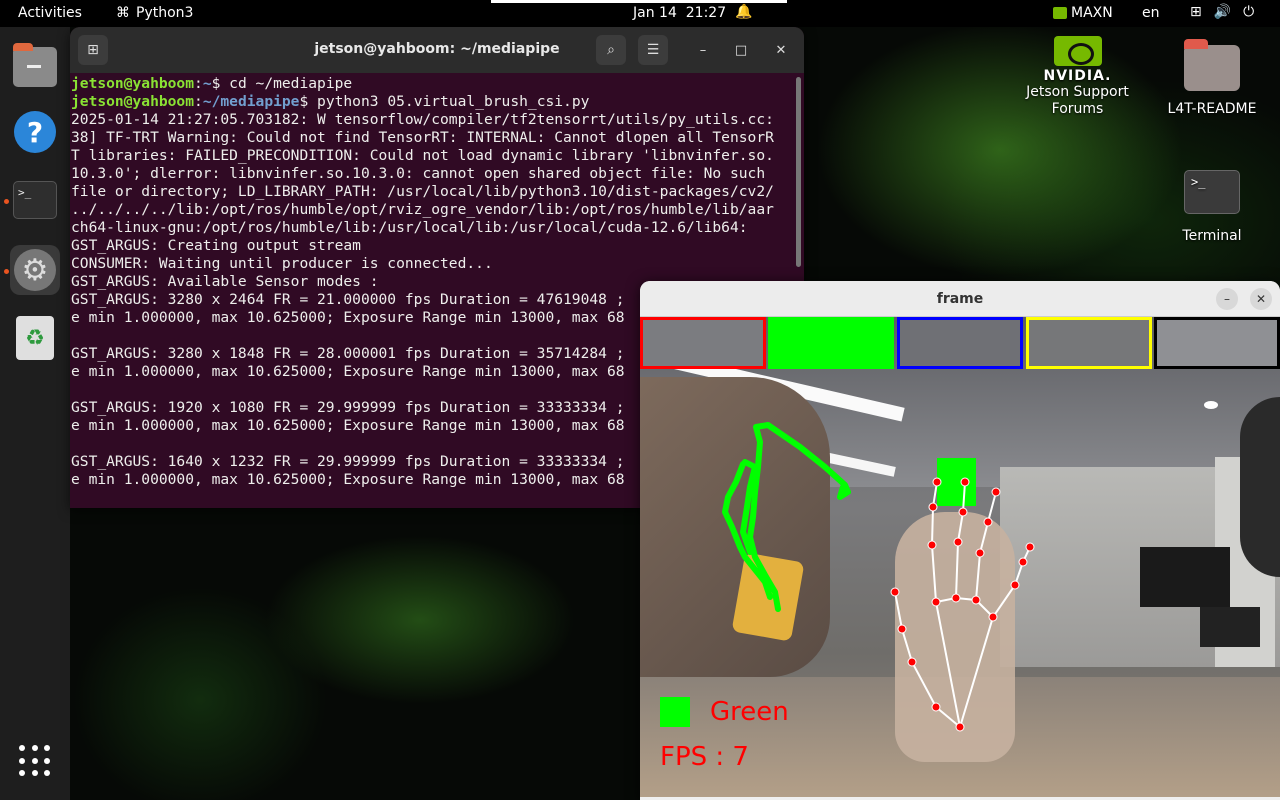 This screenshot has width=1280, height=800. I want to click on time-label: 21:27, so click(706, 13).